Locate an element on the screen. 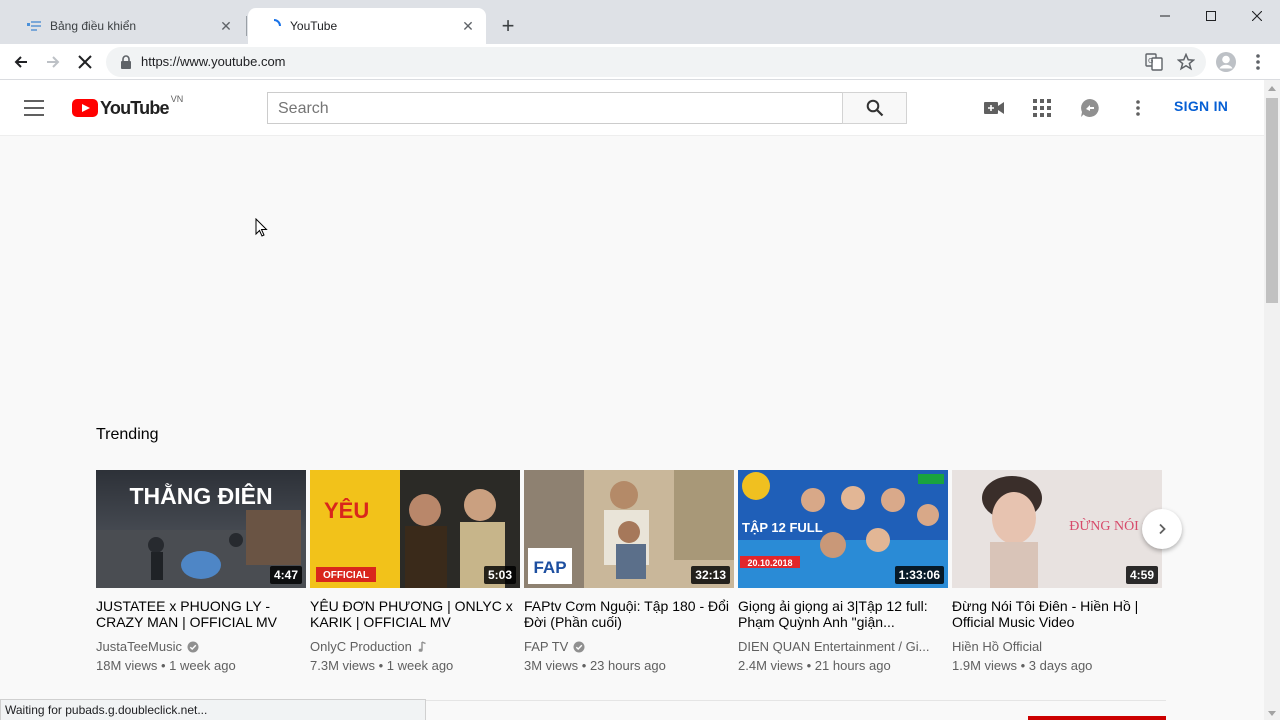 The image size is (1280, 720). channel-name: JustaTeeMusic is located at coordinates (201, 646).